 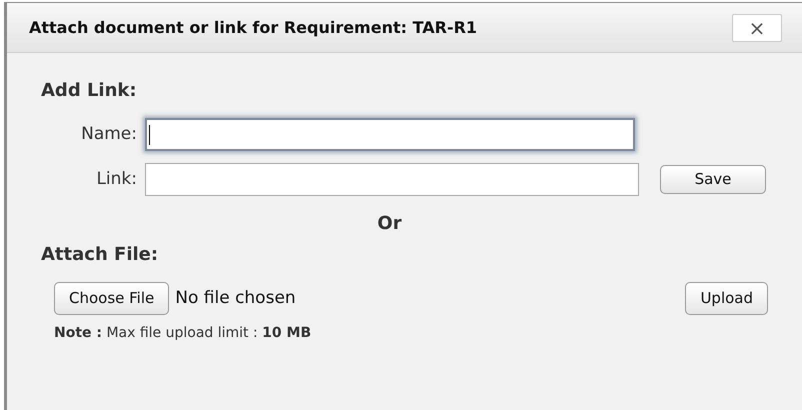 What do you see at coordinates (726, 298) in the screenshot?
I see `upload-button: Upload` at bounding box center [726, 298].